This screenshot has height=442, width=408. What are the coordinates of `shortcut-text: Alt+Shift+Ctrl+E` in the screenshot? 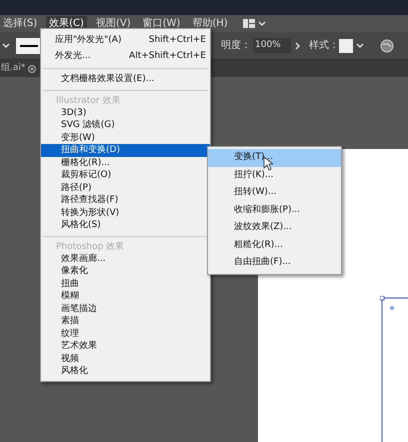 It's located at (167, 56).